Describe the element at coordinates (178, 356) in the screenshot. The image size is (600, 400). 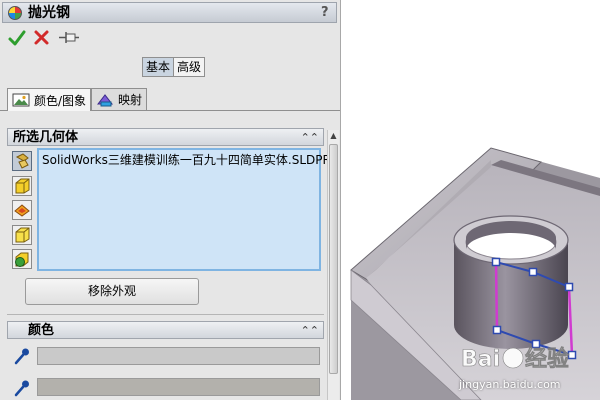
I see `color-swatch-primary` at that location.